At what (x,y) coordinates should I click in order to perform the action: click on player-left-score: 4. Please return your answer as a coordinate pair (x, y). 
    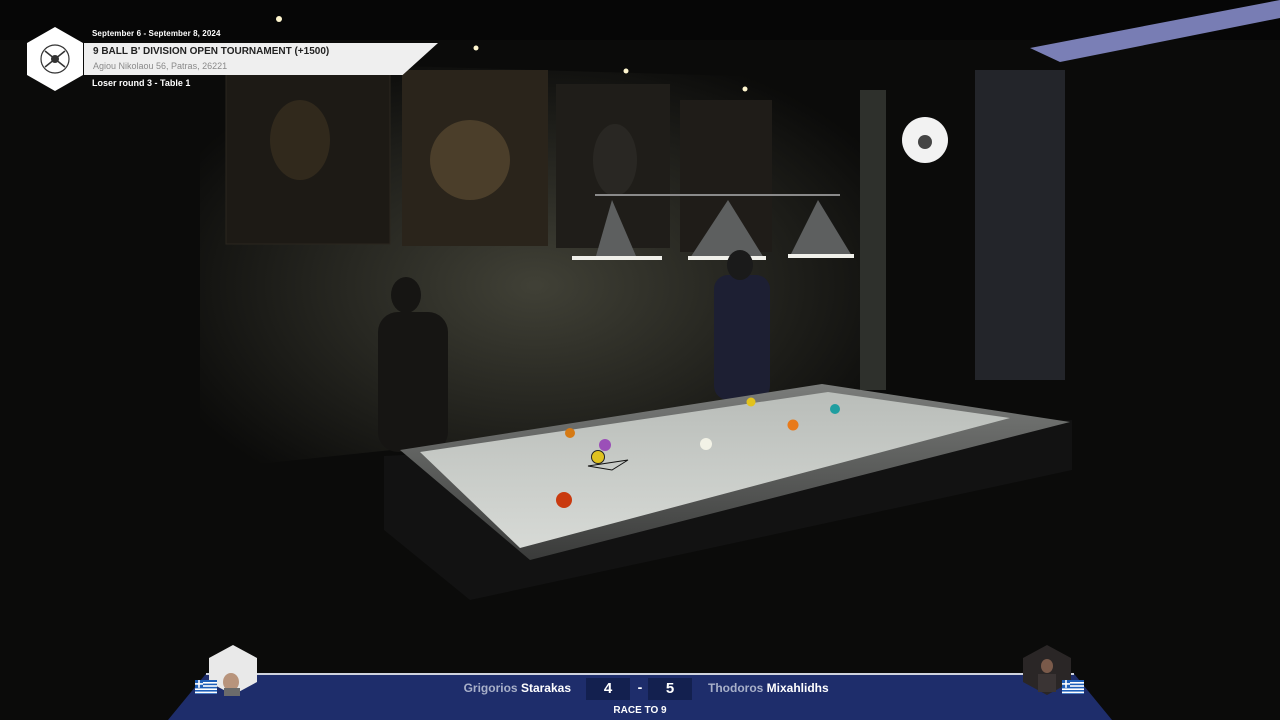
    Looking at the image, I should click on (608, 689).